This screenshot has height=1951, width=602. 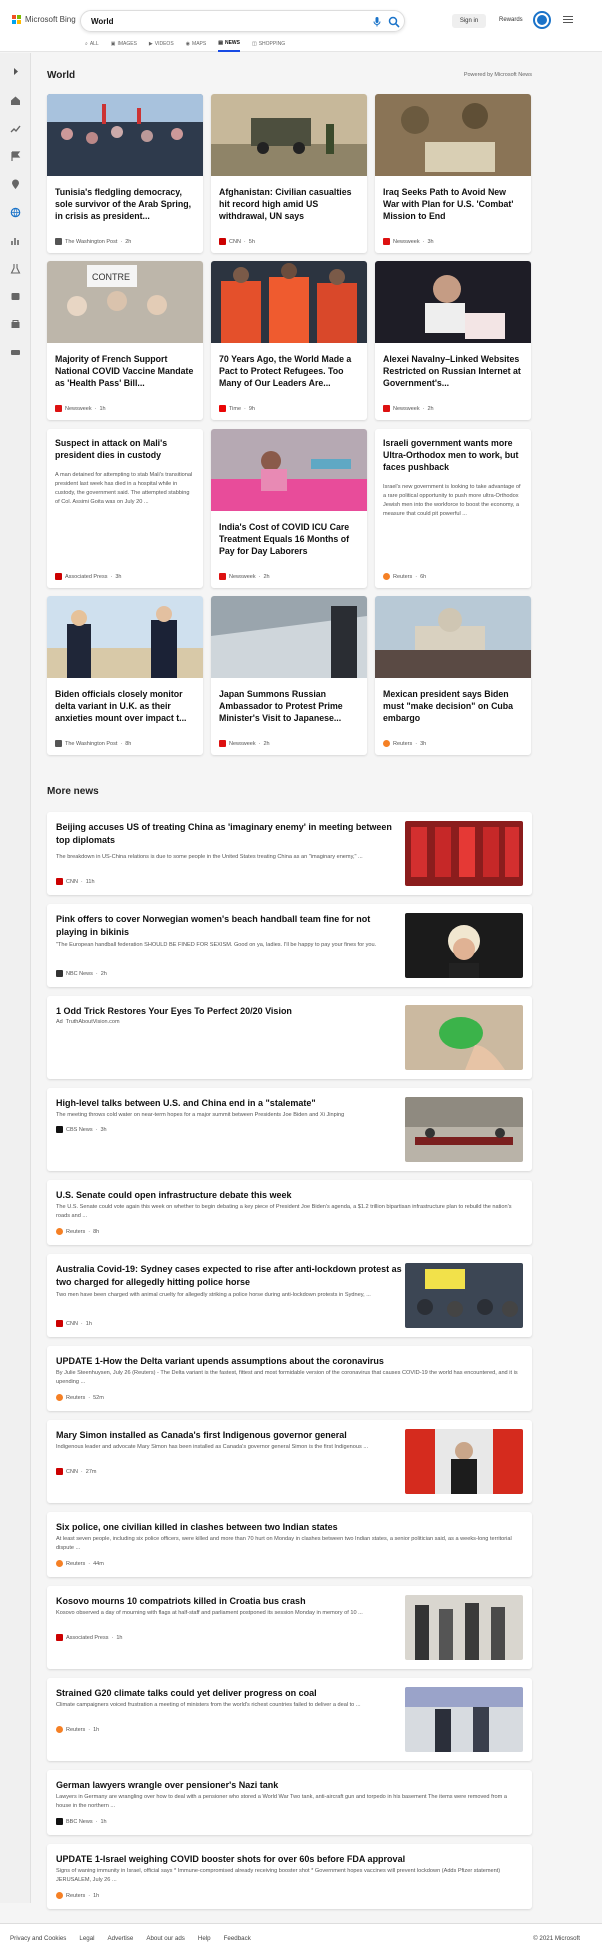 What do you see at coordinates (568, 20) in the screenshot?
I see `hamburger-menu-icon` at bounding box center [568, 20].